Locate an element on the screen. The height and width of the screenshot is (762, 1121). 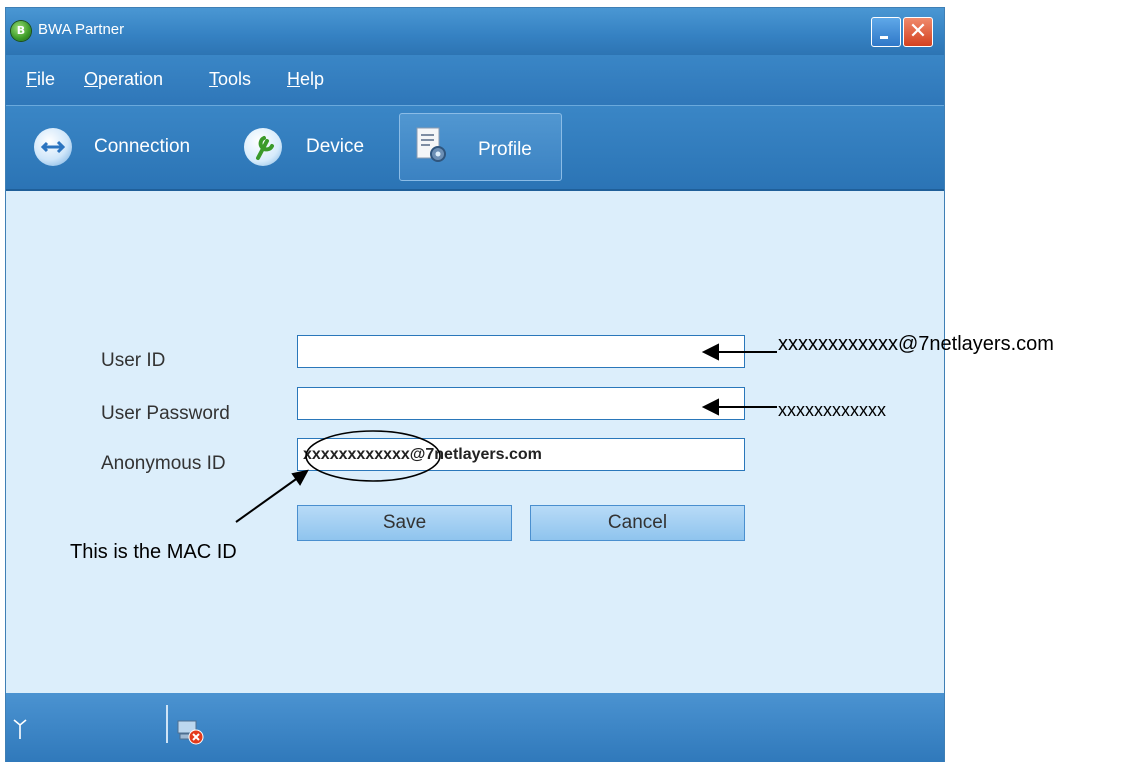
user-id-arrowhead is located at coordinates (710, 352).